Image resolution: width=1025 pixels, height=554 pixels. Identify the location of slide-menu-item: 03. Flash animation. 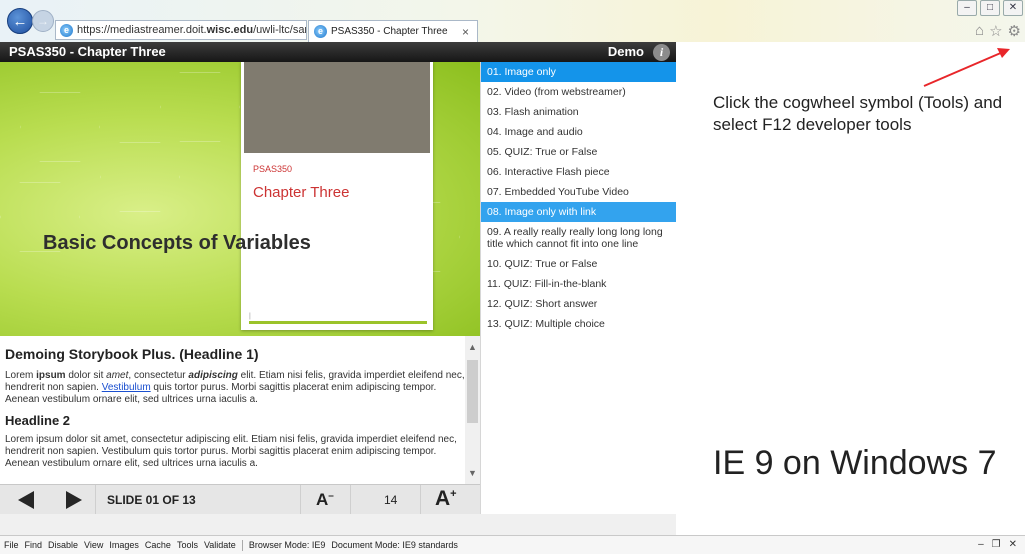
(578, 112).